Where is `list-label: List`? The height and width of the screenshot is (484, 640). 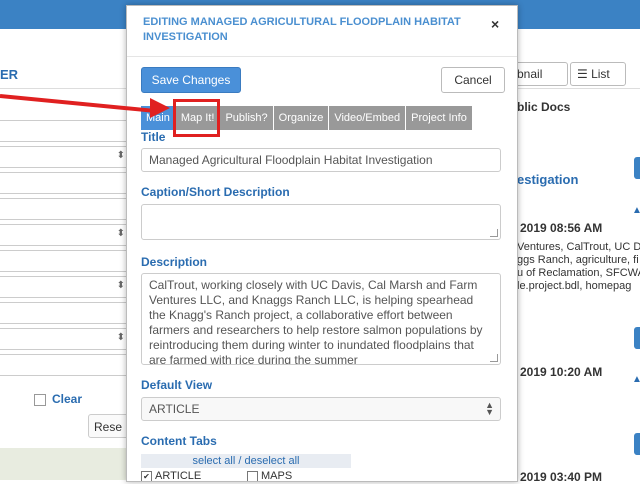 list-label: List is located at coordinates (600, 74).